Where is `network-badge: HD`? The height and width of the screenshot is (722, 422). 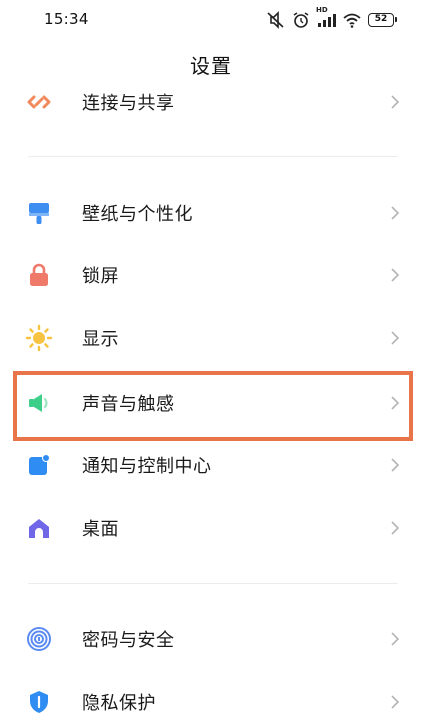
network-badge: HD is located at coordinates (322, 10).